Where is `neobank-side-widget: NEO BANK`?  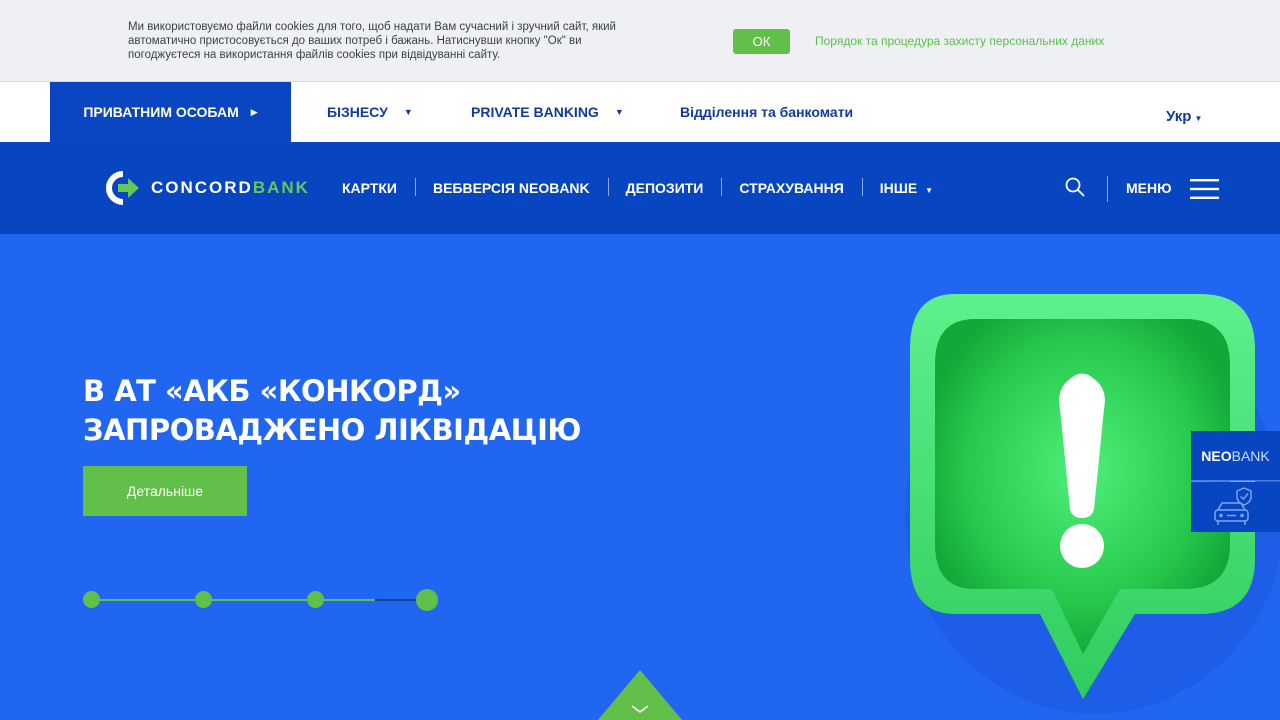 neobank-side-widget: NEO BANK is located at coordinates (1235, 456).